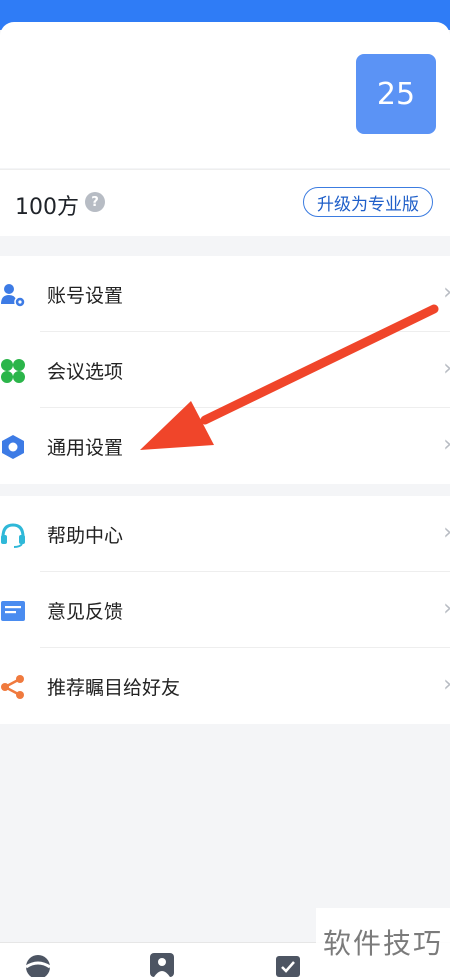 The height and width of the screenshot is (977, 450). What do you see at coordinates (13, 611) in the screenshot?
I see `feedback-icon` at bounding box center [13, 611].